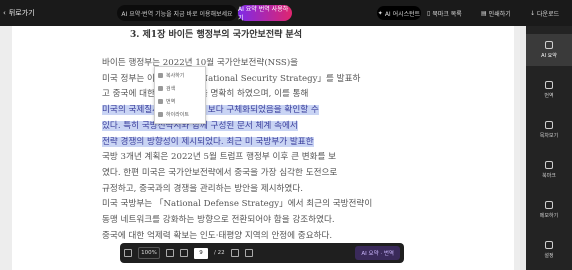 Image resolution: width=572 pixels, height=270 pixels. I want to click on search-icon, so click(160, 88).